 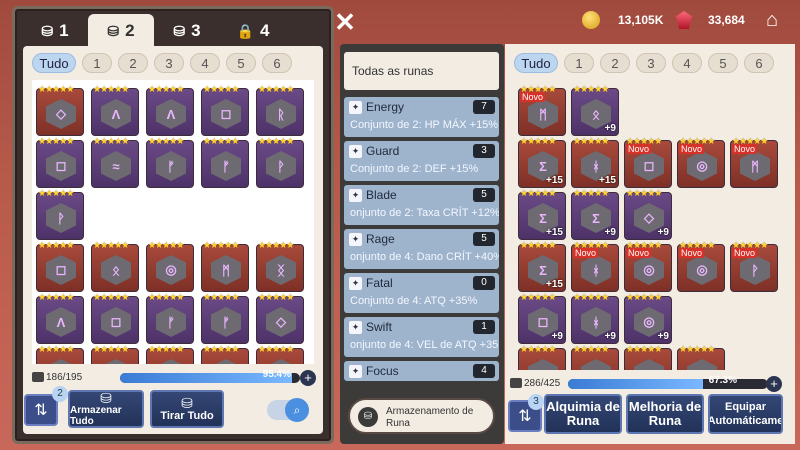 I want to click on storage-tab-3: ⛁ 3, so click(x=187, y=31).